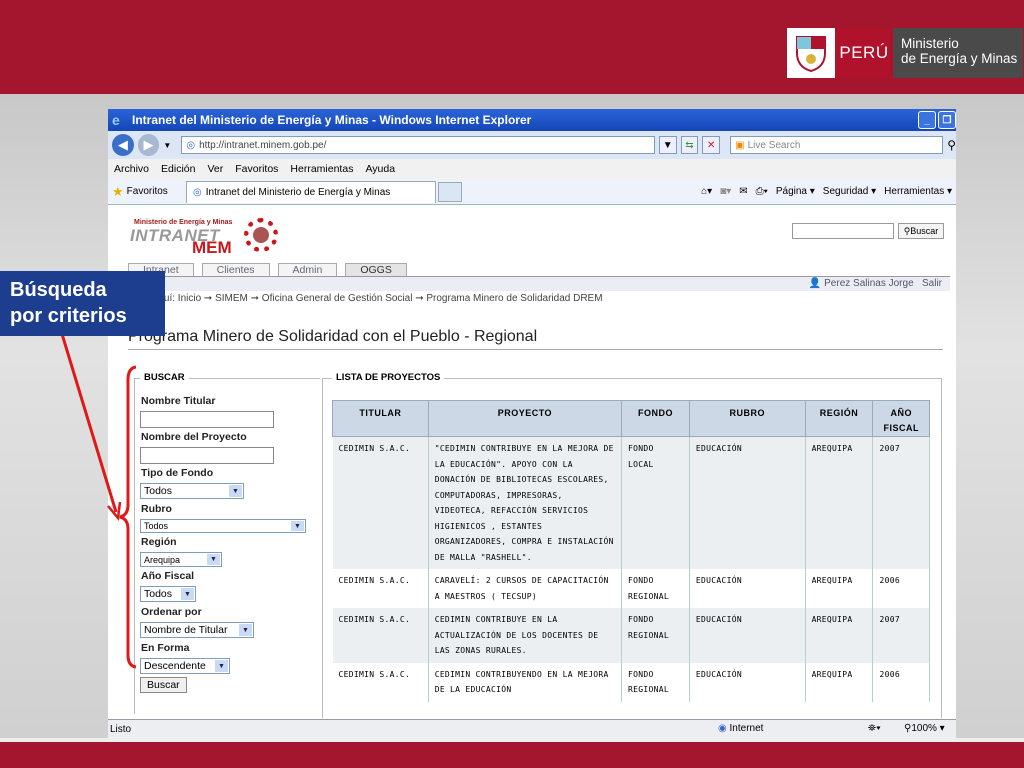 The height and width of the screenshot is (768, 1024). Describe the element at coordinates (82, 303) in the screenshot. I see `callout-label: Búsqueda por criterios` at that location.